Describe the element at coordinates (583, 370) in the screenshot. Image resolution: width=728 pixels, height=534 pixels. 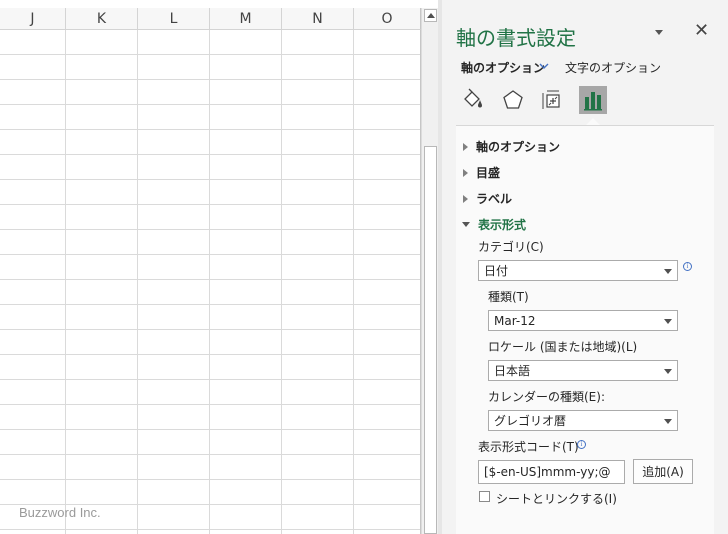
I see `locale-dropdown: 日本語` at that location.